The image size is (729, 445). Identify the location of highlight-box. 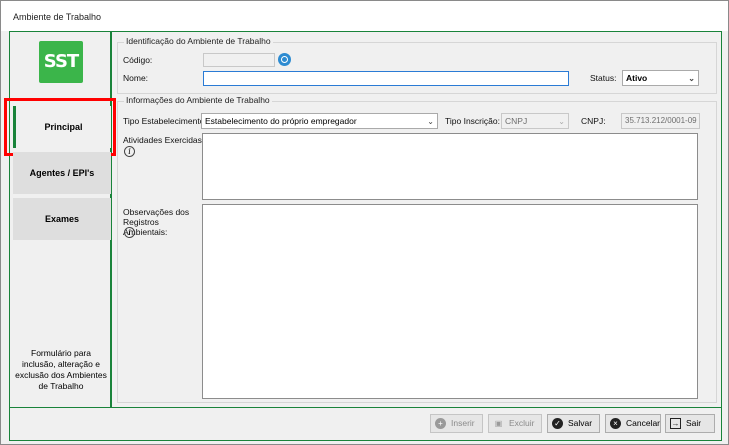
(60, 127).